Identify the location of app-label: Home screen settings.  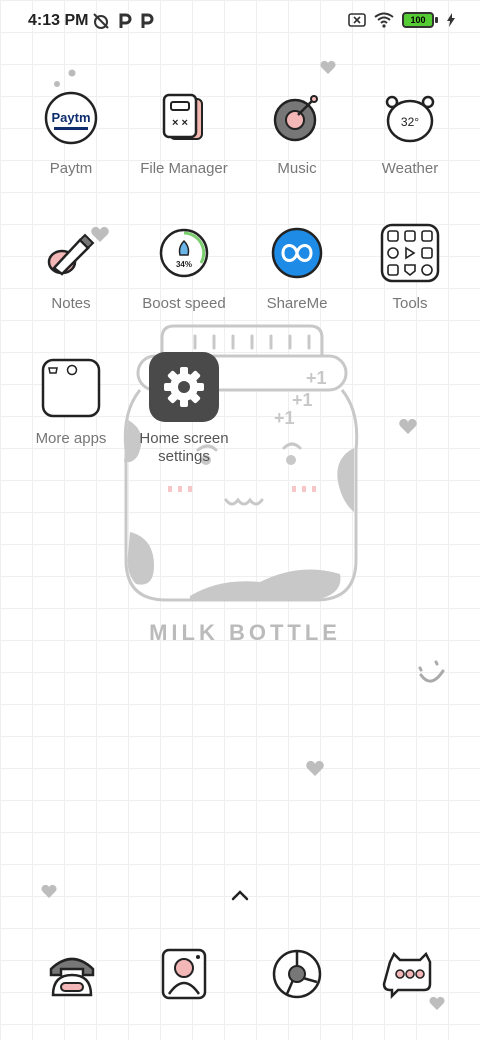
(184, 447).